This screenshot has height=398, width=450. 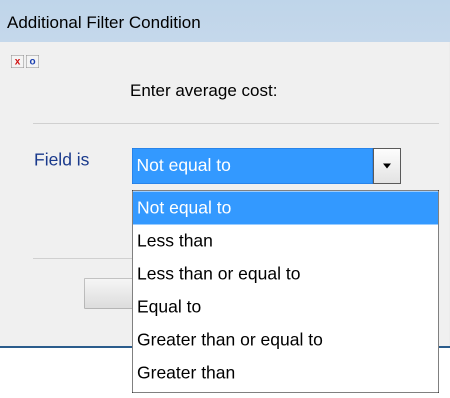 What do you see at coordinates (285, 241) in the screenshot?
I see `list-item-less-than: Less than` at bounding box center [285, 241].